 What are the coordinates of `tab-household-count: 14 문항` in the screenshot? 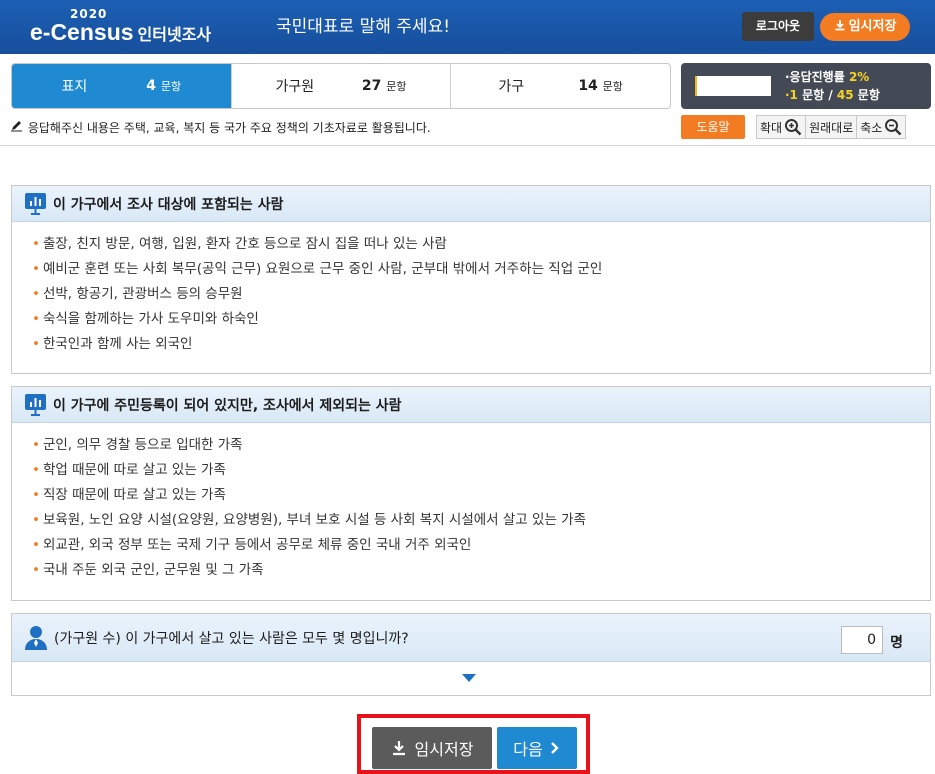 It's located at (600, 86).